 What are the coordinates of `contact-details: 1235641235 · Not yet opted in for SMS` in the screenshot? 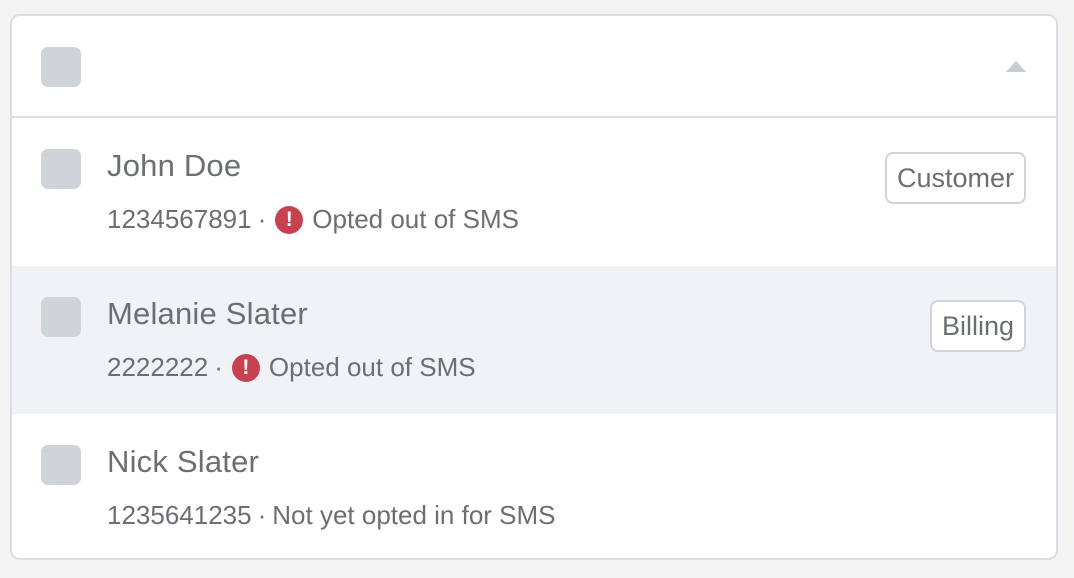 It's located at (331, 515).